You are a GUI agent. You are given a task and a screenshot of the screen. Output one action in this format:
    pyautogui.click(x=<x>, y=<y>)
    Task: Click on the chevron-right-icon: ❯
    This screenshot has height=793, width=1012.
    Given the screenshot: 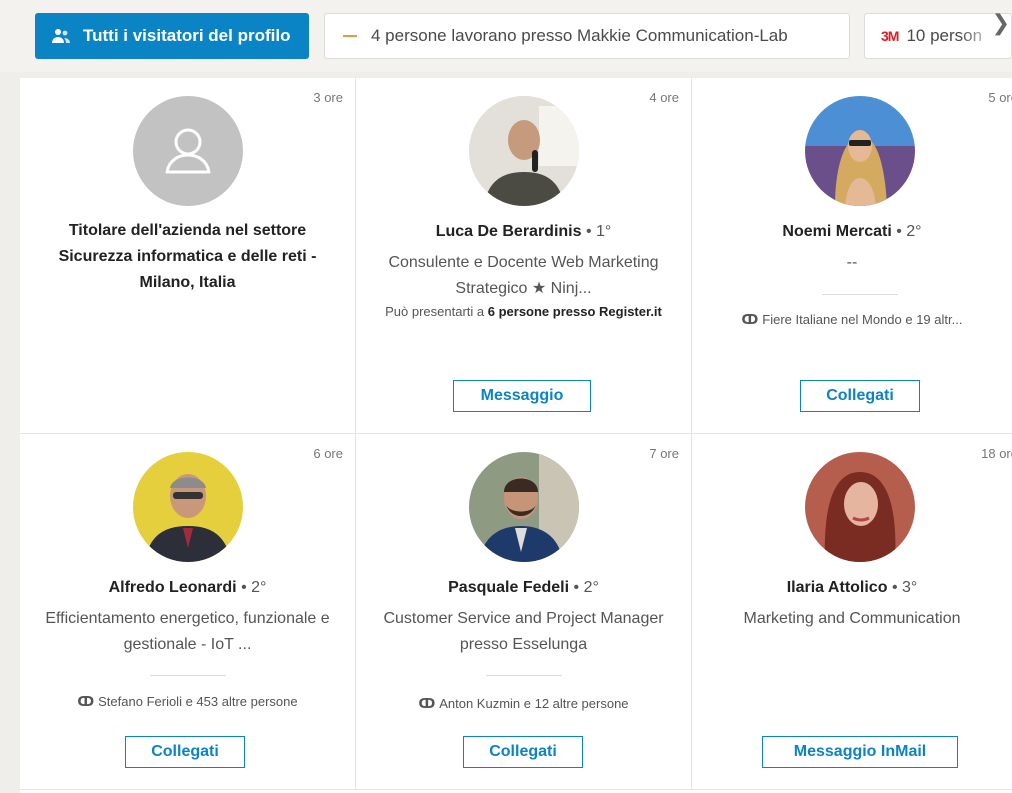 What is the action you would take?
    pyautogui.click(x=1001, y=23)
    